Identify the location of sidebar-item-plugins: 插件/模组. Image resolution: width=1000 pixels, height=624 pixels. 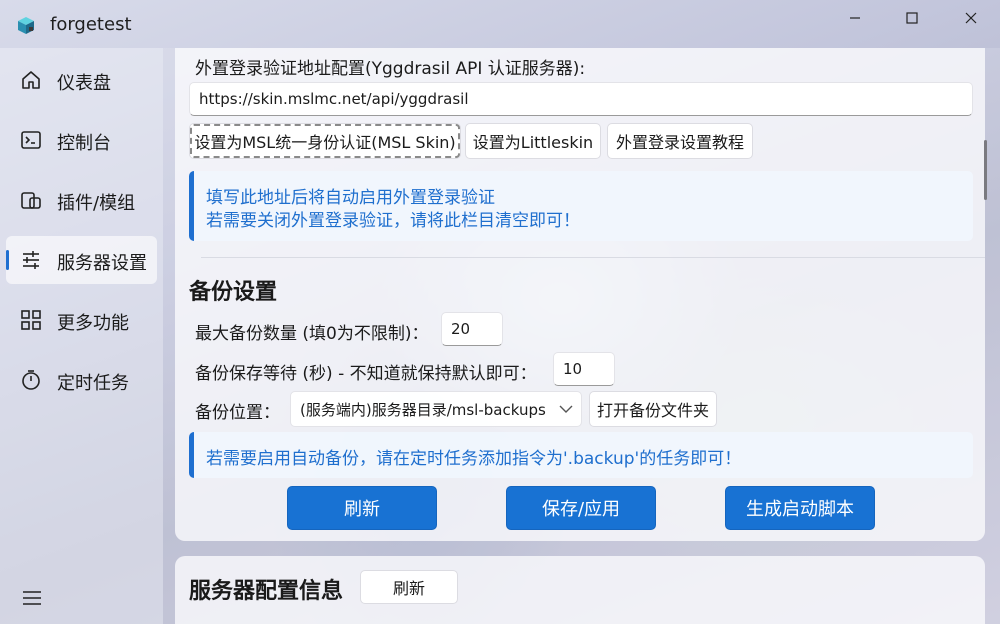
(81, 200).